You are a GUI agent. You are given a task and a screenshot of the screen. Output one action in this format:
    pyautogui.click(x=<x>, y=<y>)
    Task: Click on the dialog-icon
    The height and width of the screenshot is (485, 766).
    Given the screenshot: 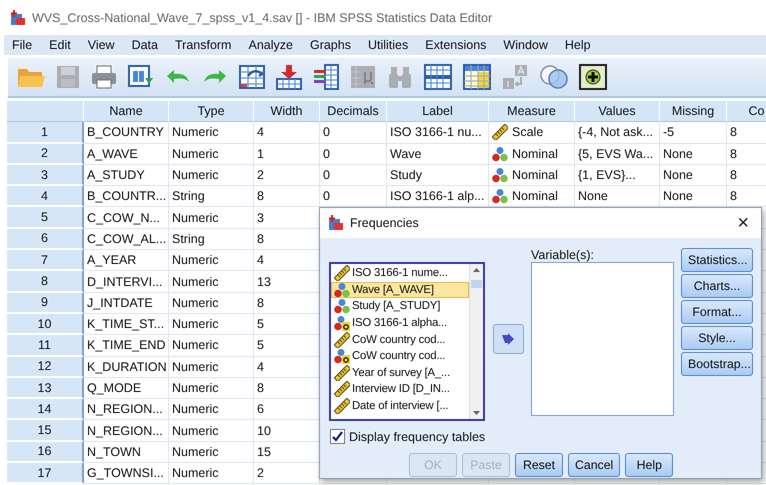 What is the action you would take?
    pyautogui.click(x=336, y=223)
    